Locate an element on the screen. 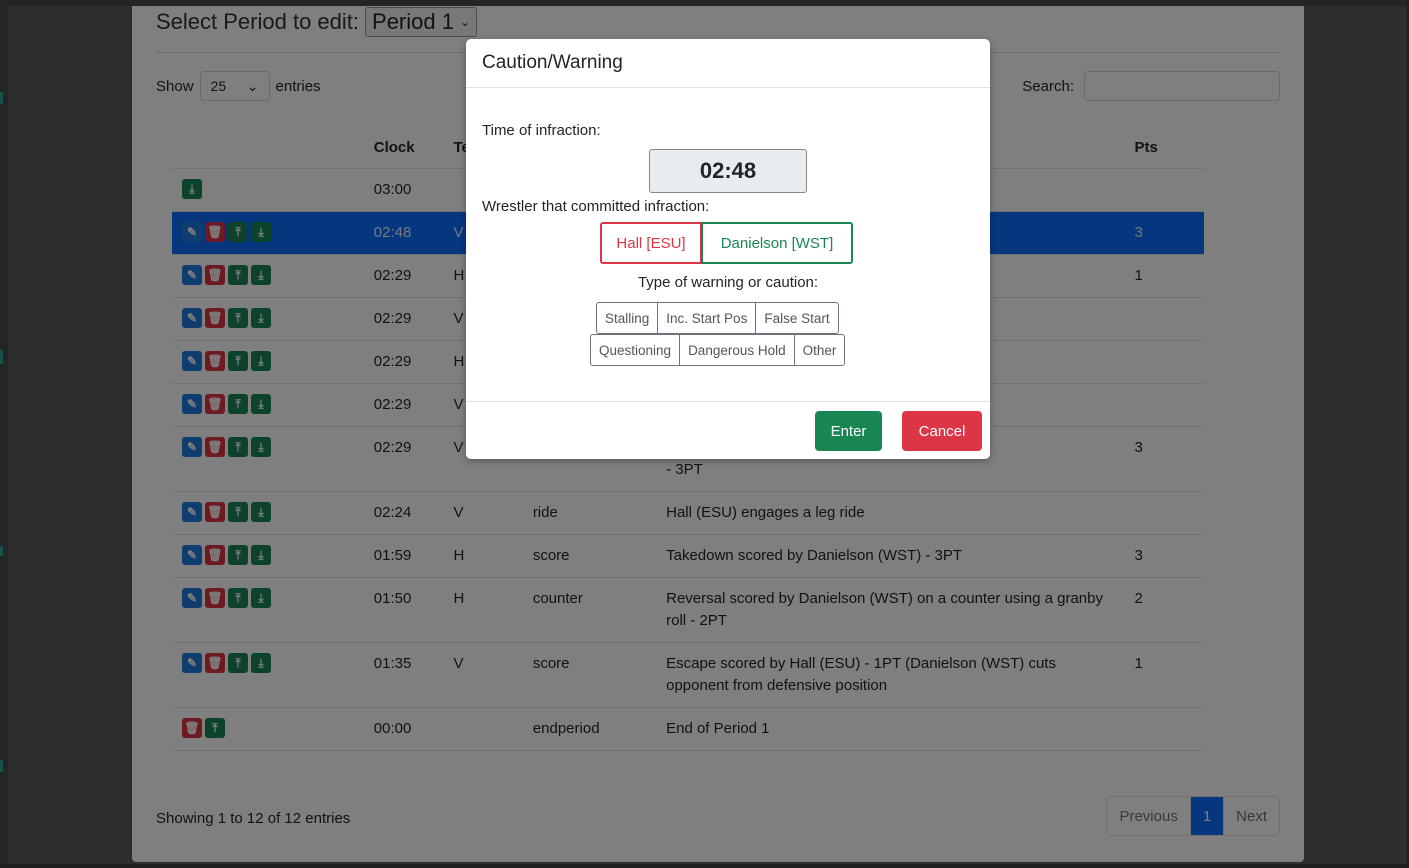 The height and width of the screenshot is (868, 1409). type-stalling-button: Stalling is located at coordinates (627, 318).